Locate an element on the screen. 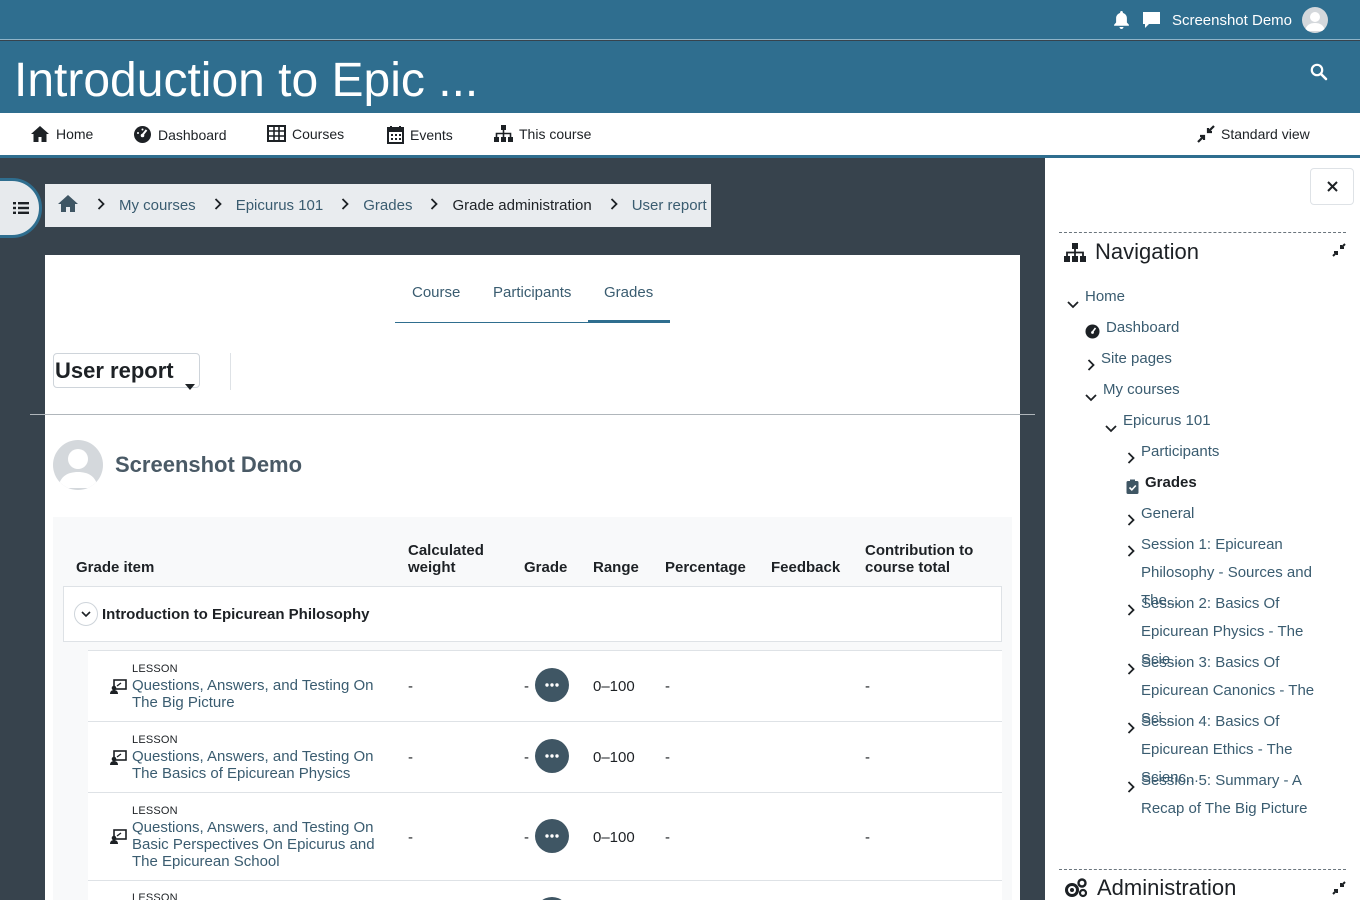 This screenshot has width=1360, height=900. user-name-label: Screenshot Demo is located at coordinates (1232, 20).